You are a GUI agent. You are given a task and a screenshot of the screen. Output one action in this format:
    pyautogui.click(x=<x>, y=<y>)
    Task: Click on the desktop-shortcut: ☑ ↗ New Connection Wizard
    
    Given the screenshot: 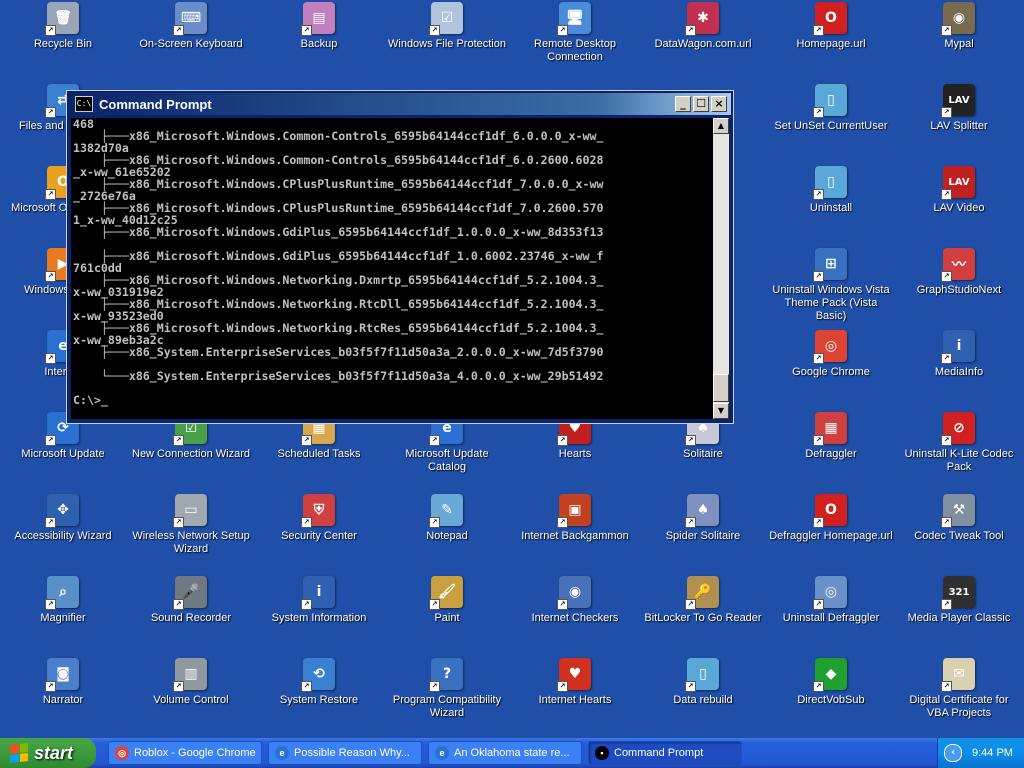 What is the action you would take?
    pyautogui.click(x=191, y=452)
    